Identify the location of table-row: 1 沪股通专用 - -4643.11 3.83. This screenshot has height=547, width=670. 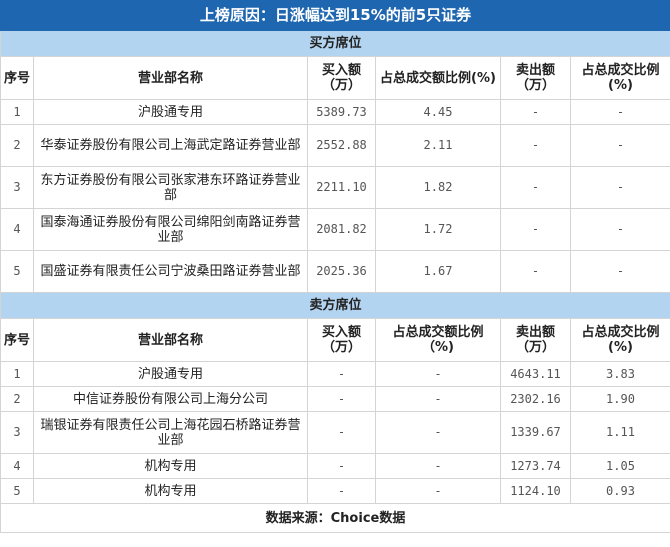
(335, 374).